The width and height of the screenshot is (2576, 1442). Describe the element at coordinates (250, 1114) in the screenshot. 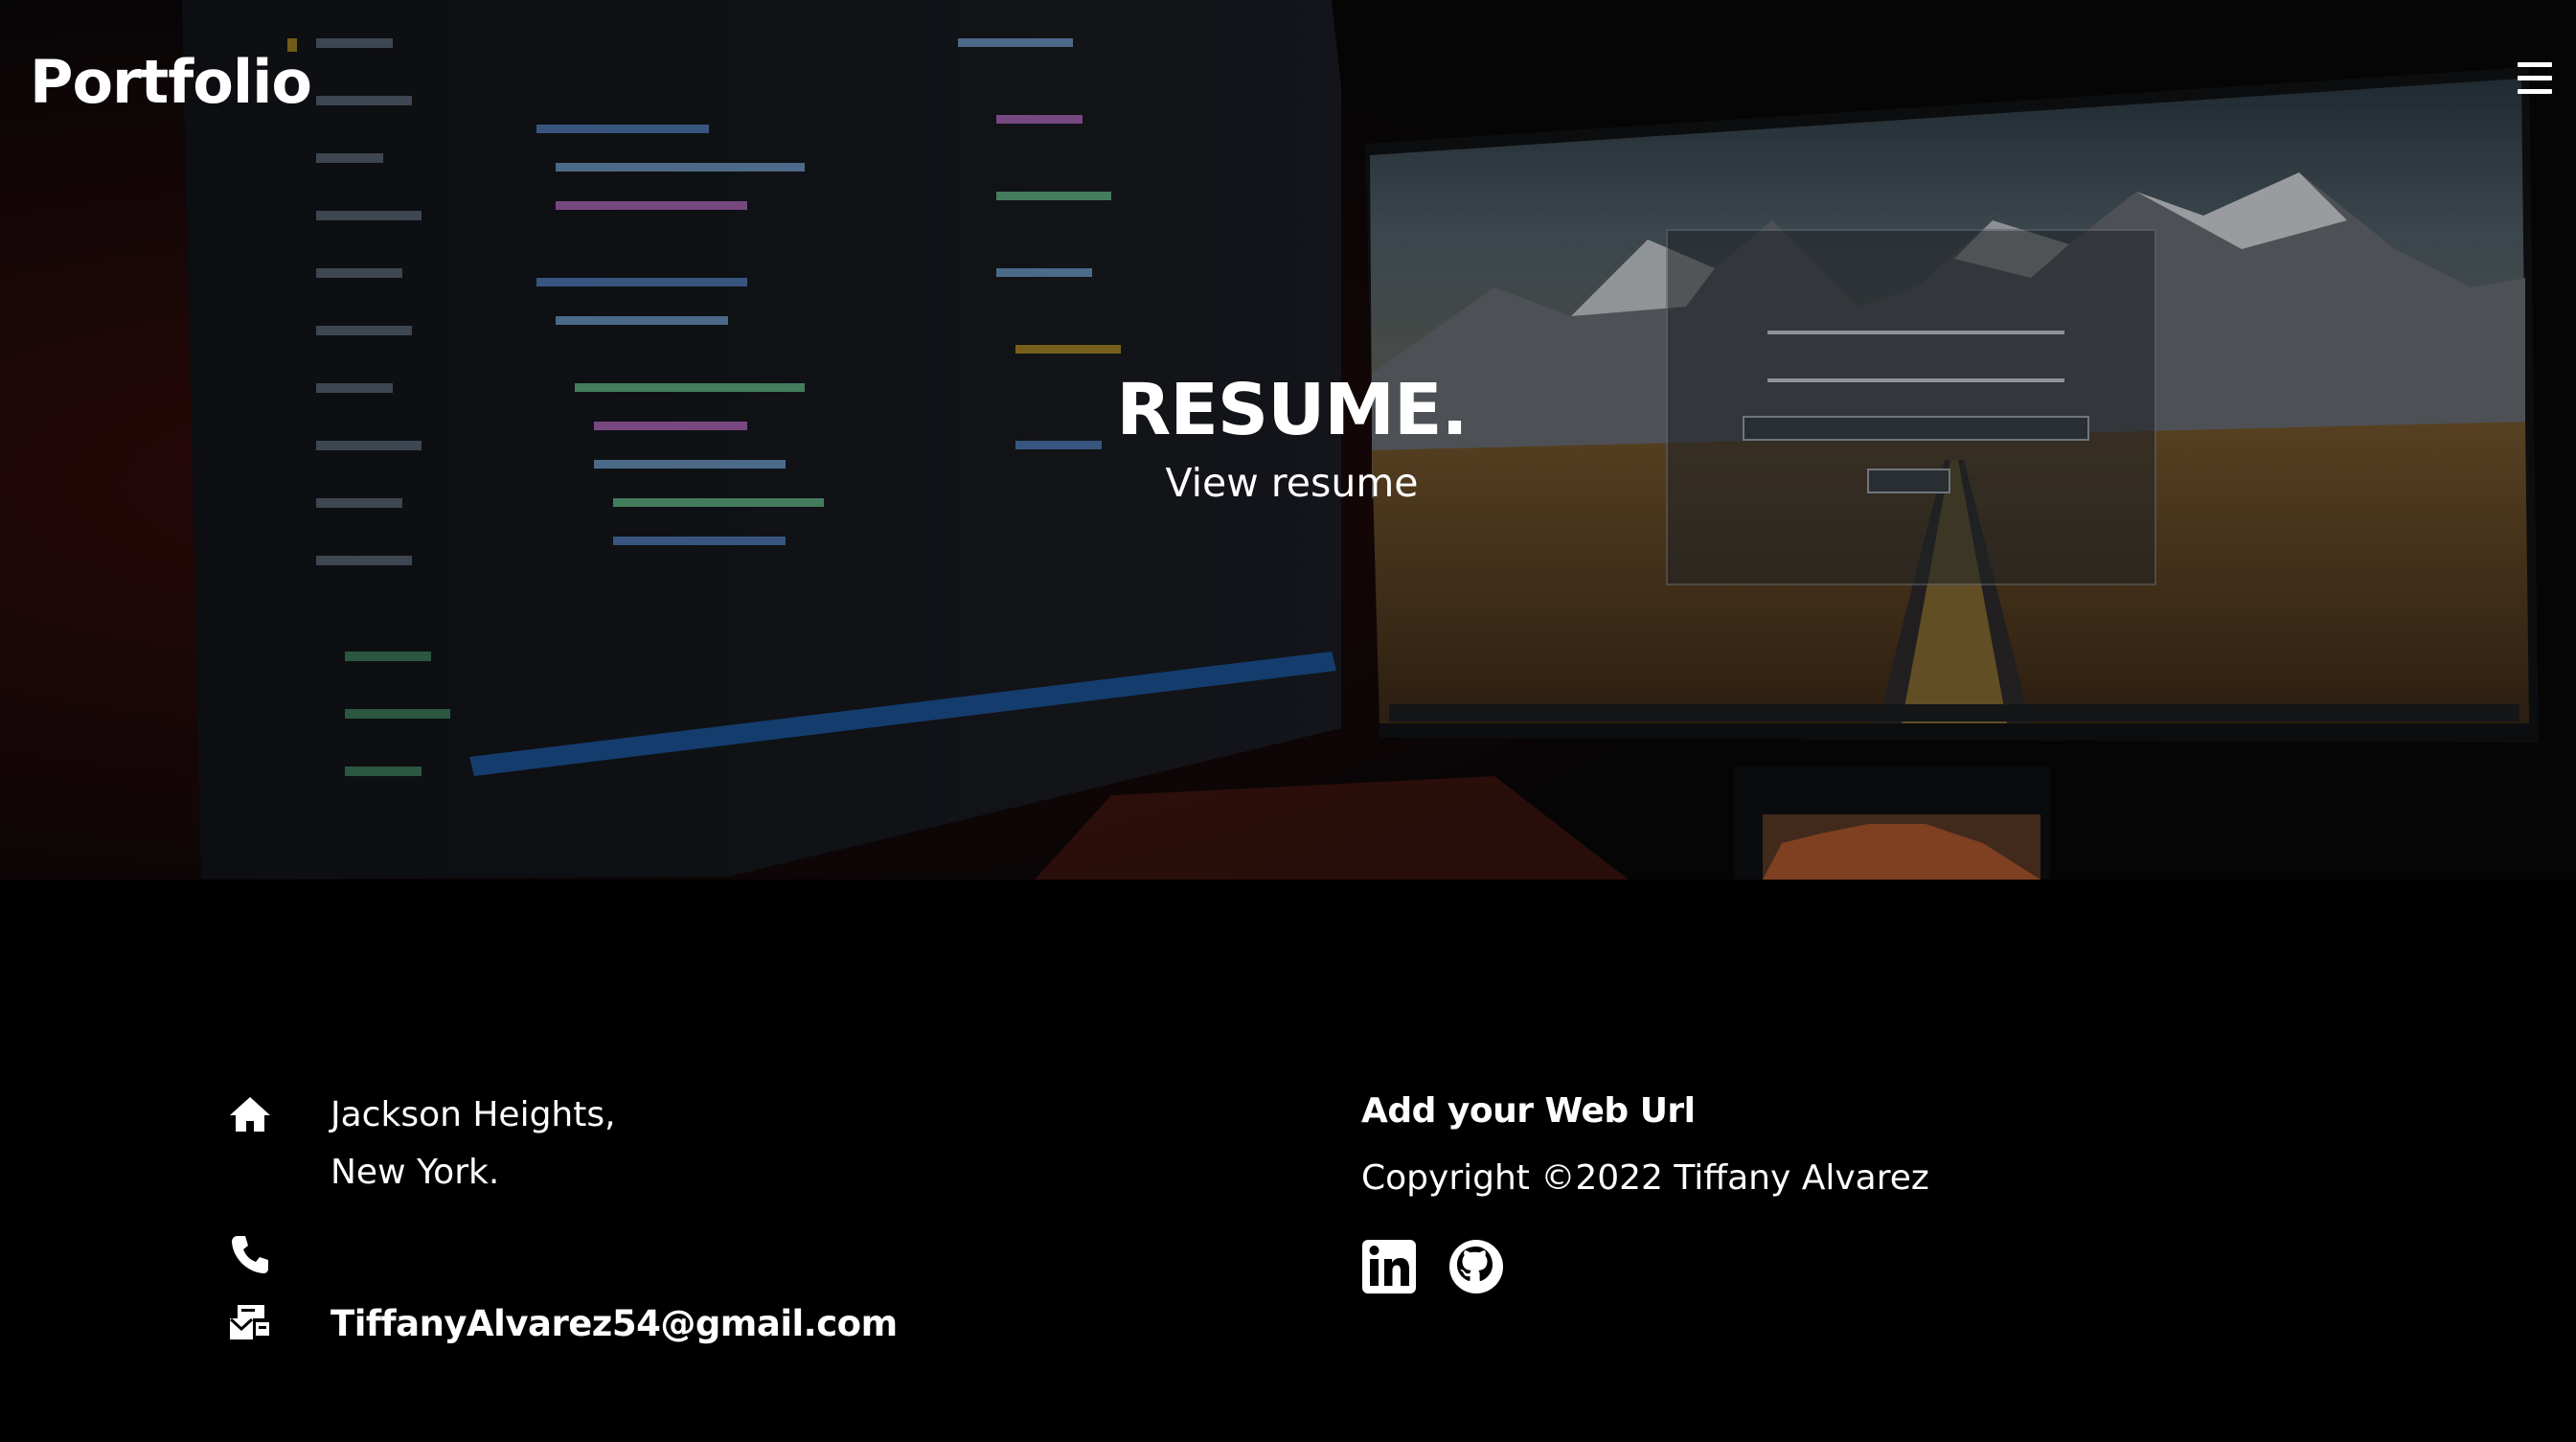

I see `home-icon` at that location.